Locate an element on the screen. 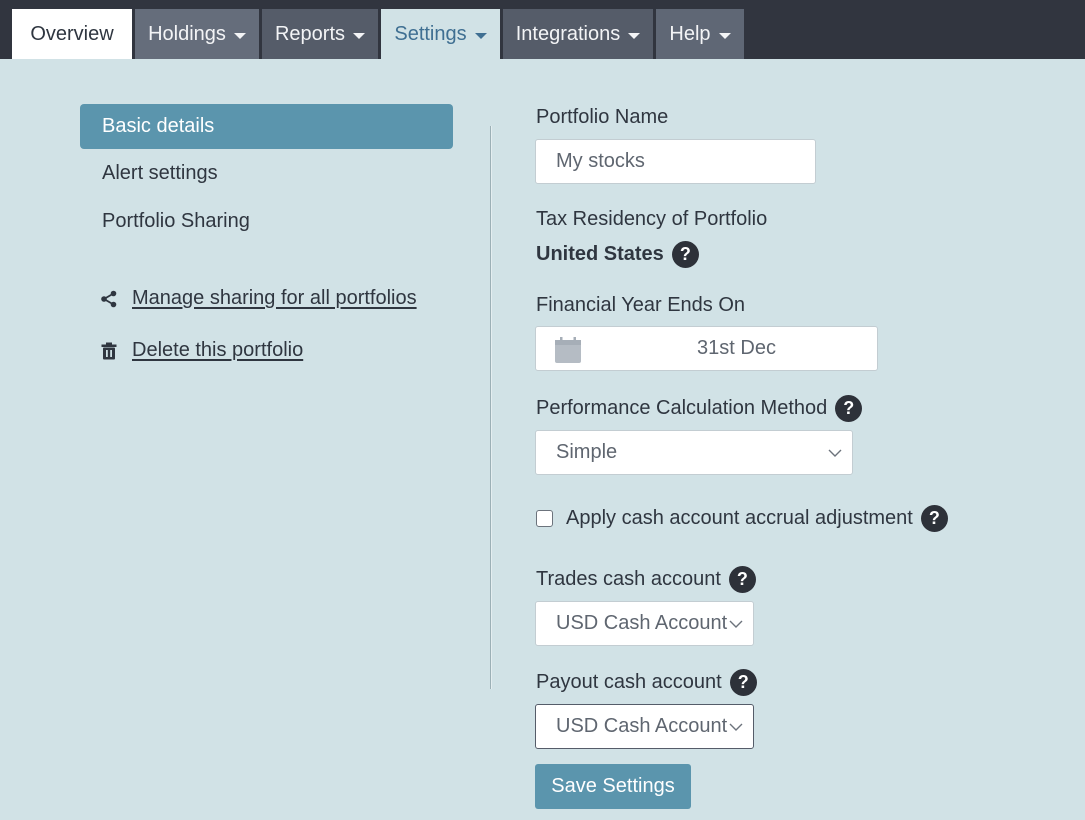 The height and width of the screenshot is (820, 1085). sidebar-item-basic-details: Basic details is located at coordinates (266, 126).